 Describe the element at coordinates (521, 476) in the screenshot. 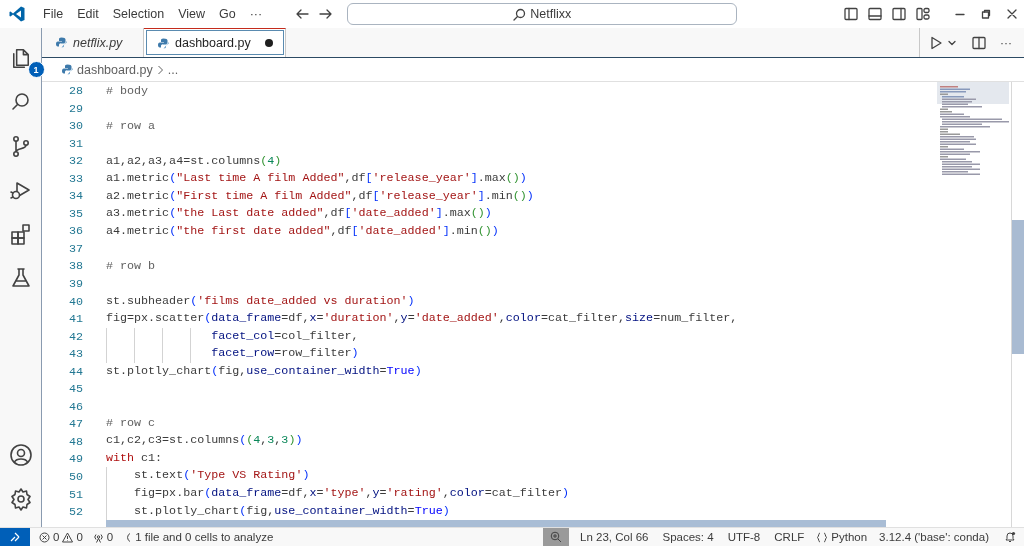

I see `code-line: st.text('Type VS Rating')` at that location.